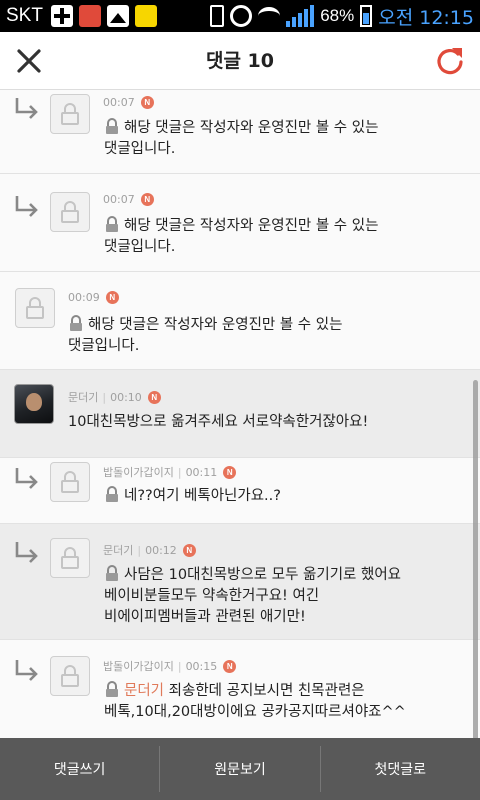 This screenshot has height=800, width=480. What do you see at coordinates (201, 472) in the screenshot?
I see `comment-time: 00:11` at bounding box center [201, 472].